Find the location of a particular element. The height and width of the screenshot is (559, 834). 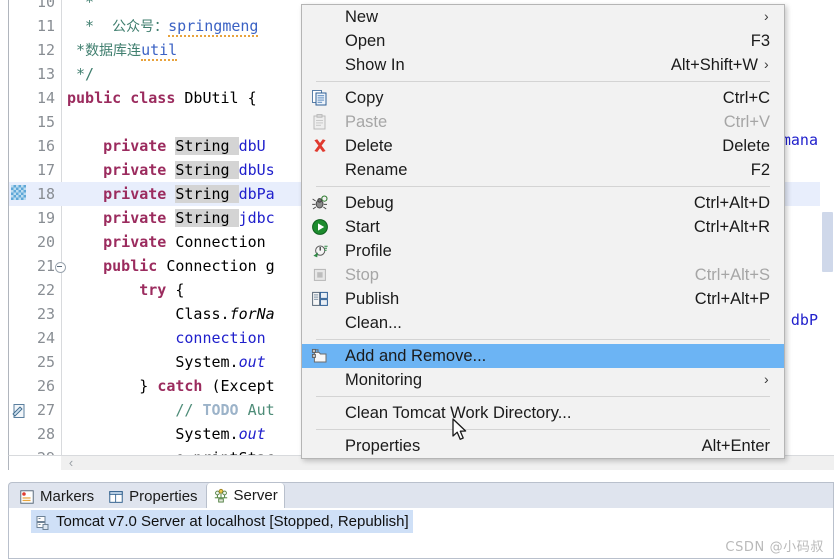

menu-item-label: Open is located at coordinates (365, 40).